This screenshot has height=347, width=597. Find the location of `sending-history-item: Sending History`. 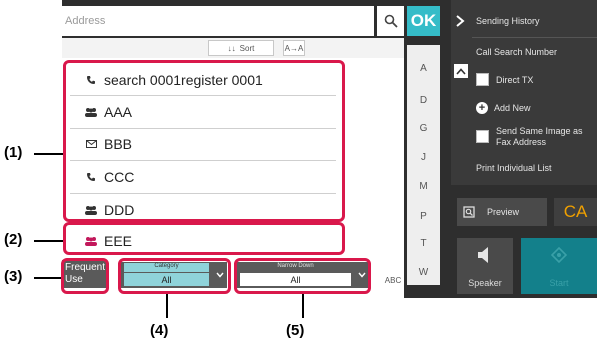

sending-history-item: Sending History is located at coordinates (508, 21).